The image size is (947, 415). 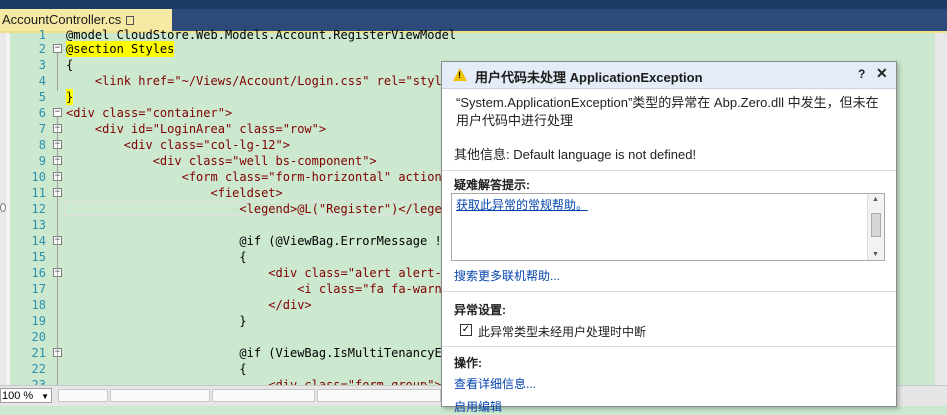 I want to click on line-number: 12, so click(x=38, y=209).